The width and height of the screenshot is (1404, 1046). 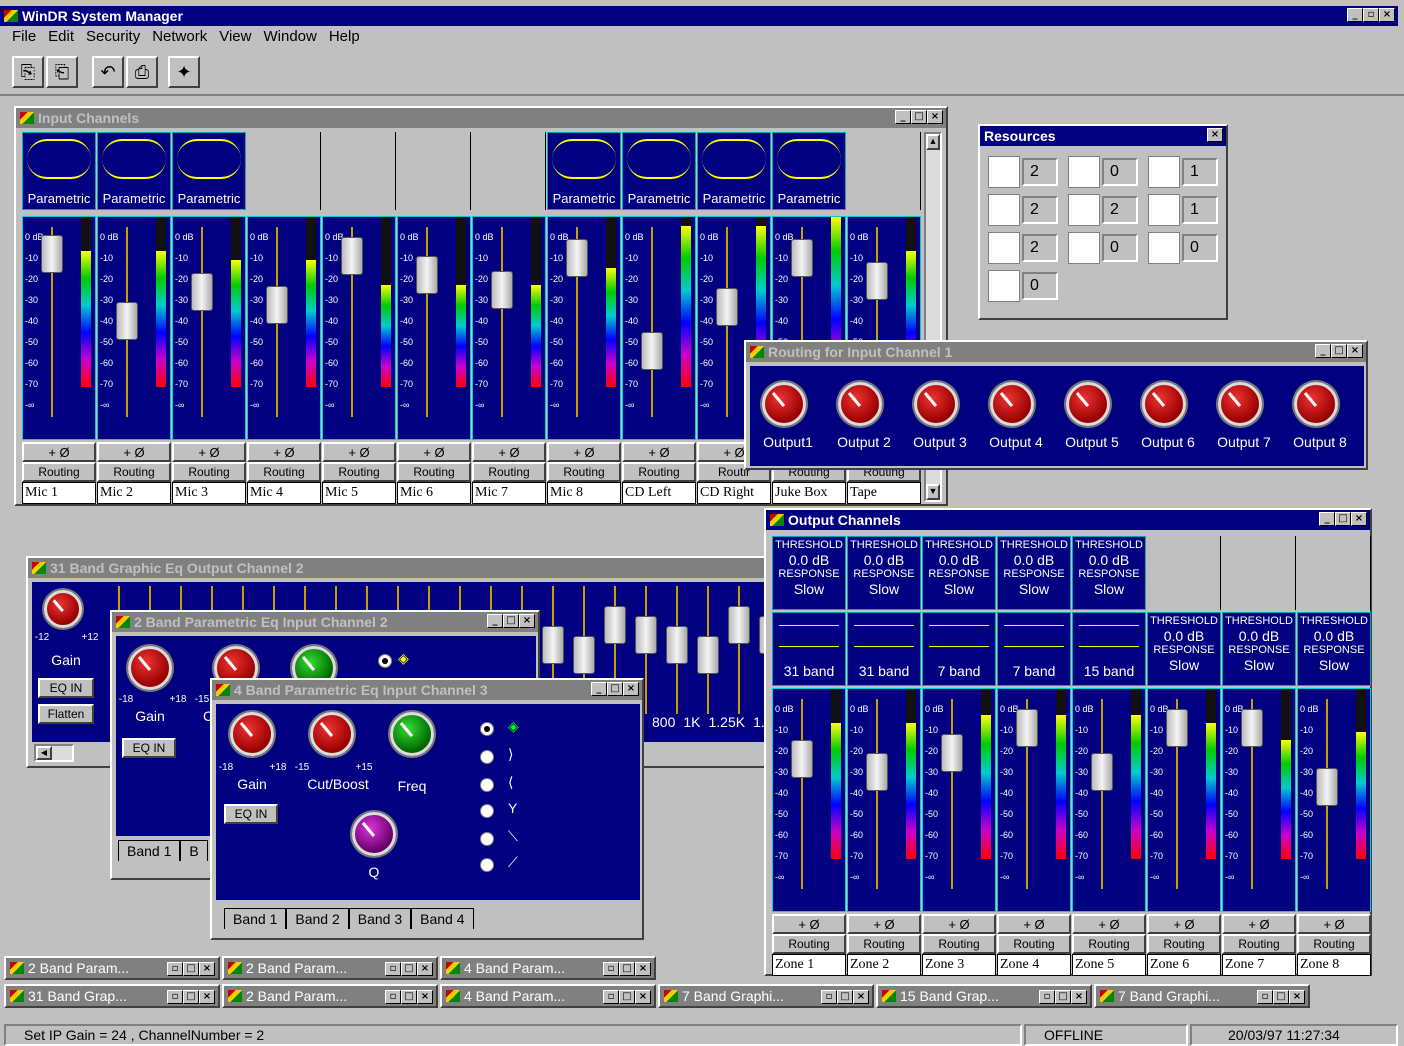 I want to click on high-pass-radio, so click(x=487, y=865).